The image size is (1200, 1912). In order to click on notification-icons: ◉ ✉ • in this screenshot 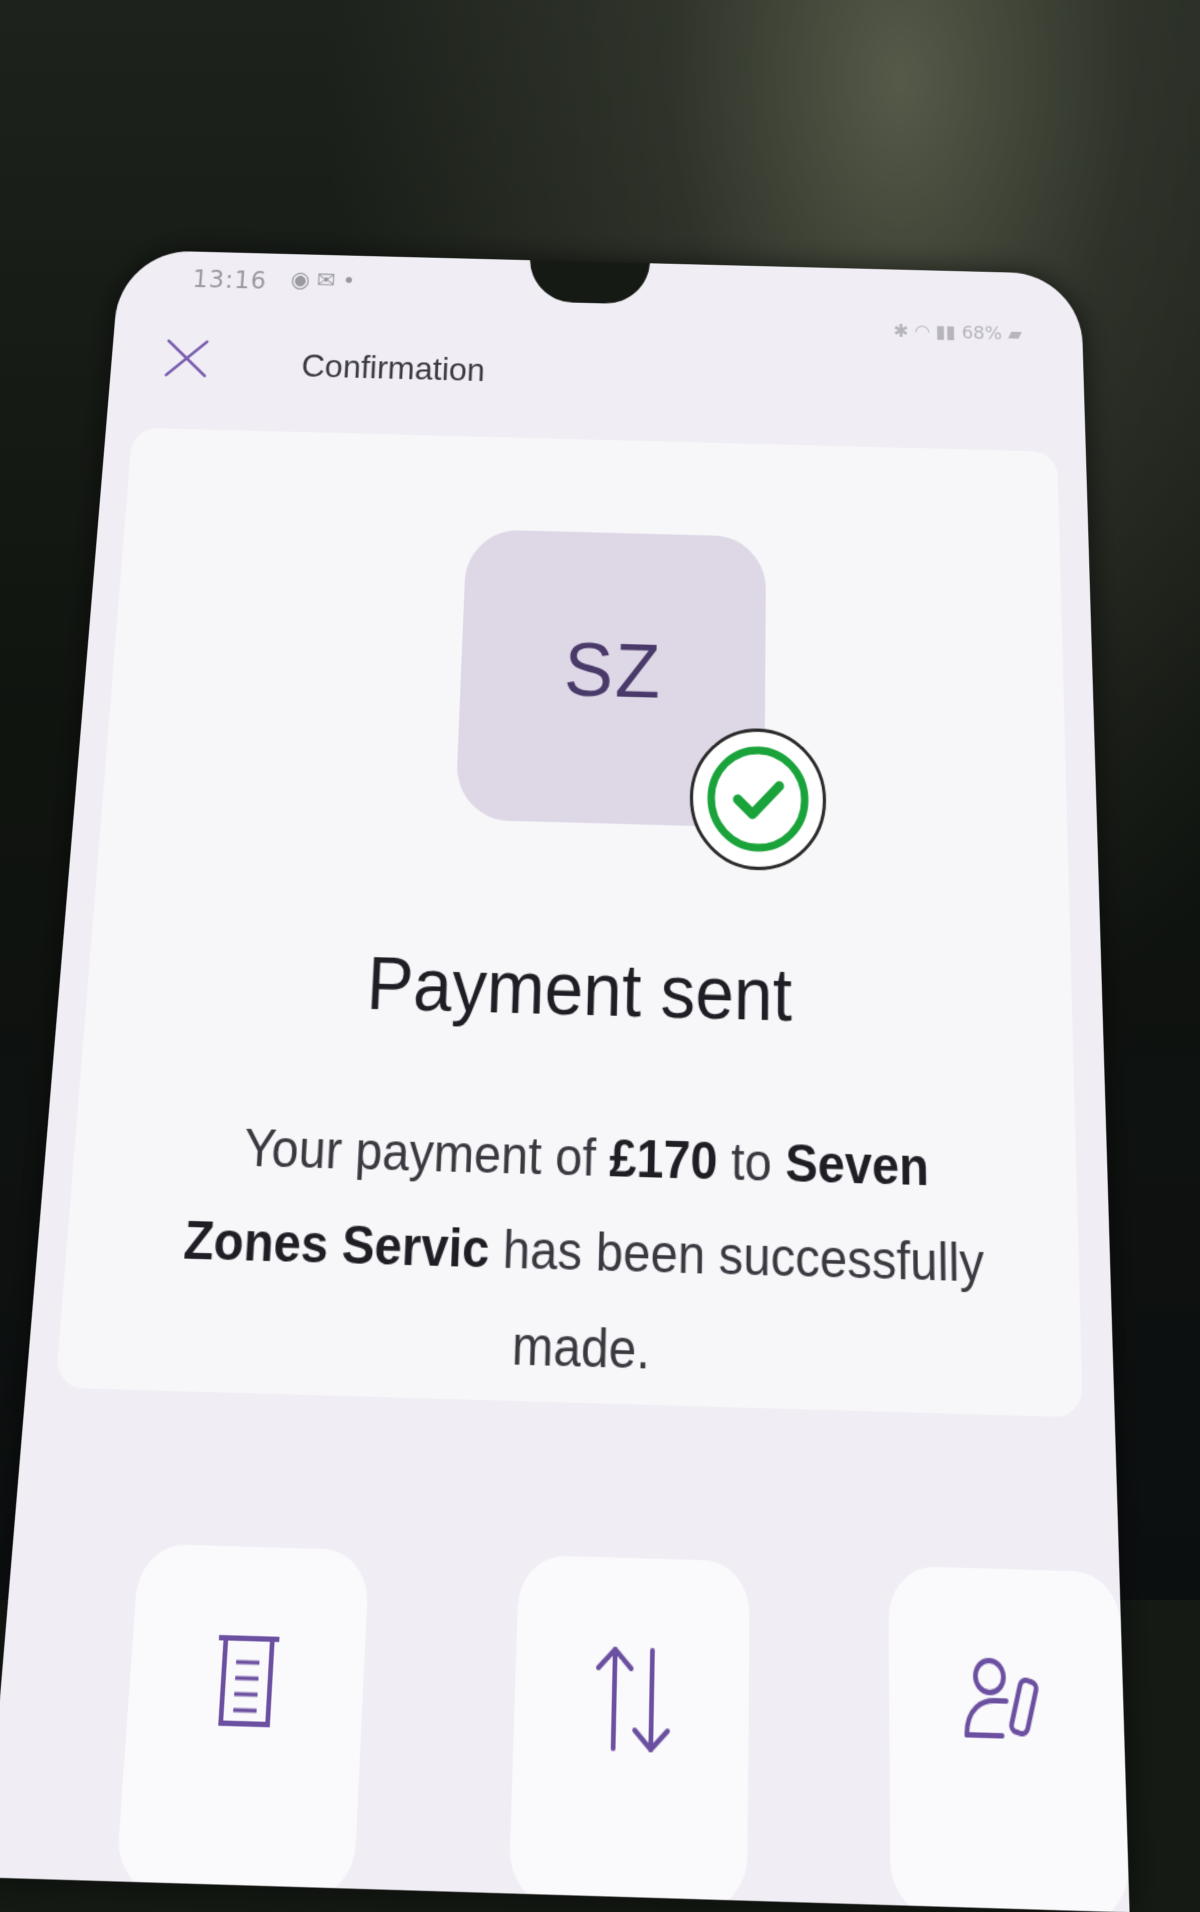, I will do `click(323, 281)`.